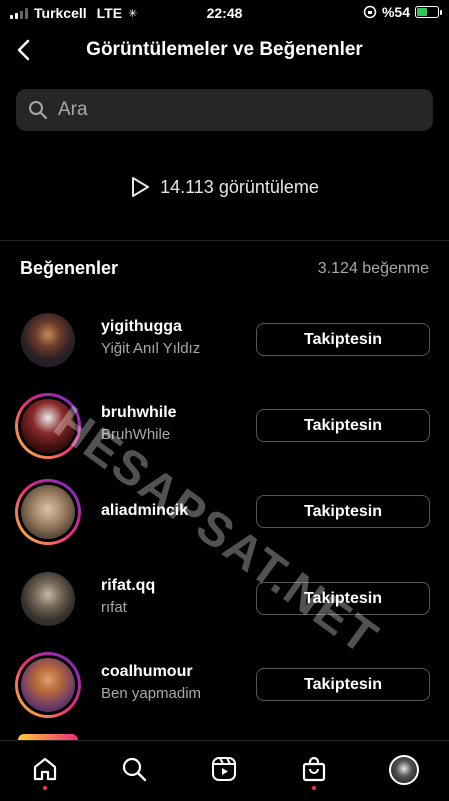 Image resolution: width=449 pixels, height=801 pixels. I want to click on search-bar, so click(224, 110).